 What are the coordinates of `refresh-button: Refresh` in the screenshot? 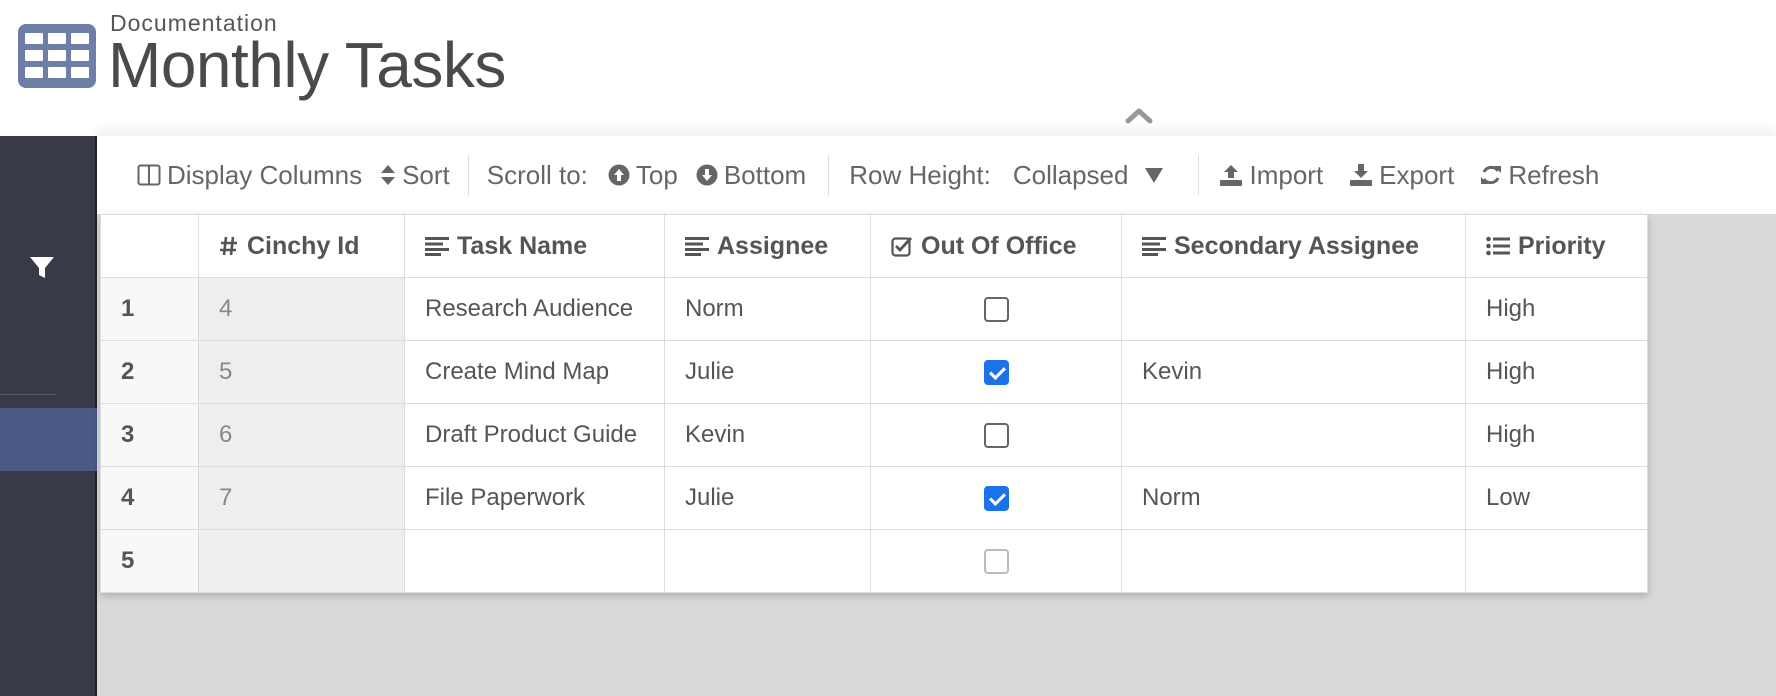 It's located at (1539, 175).